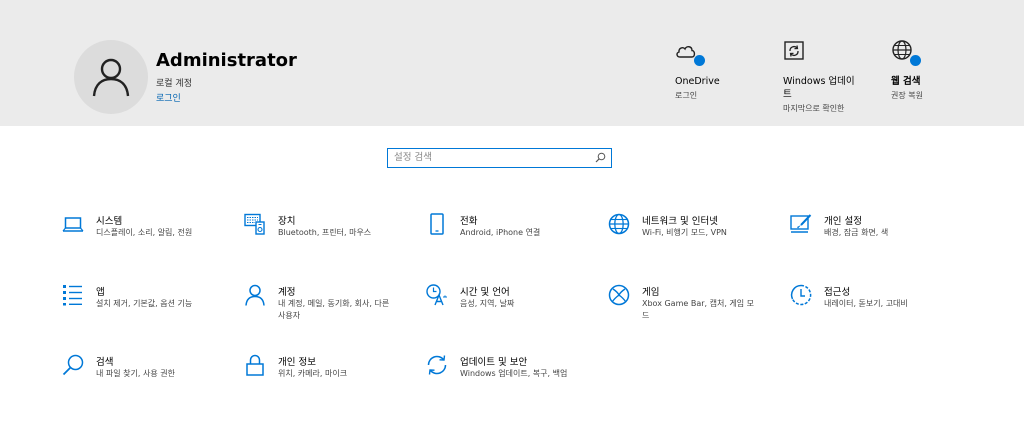 Image resolution: width=1024 pixels, height=427 pixels. What do you see at coordinates (698, 309) in the screenshot?
I see `category-subtitle: Xbox Game Bar, 캡처, 게임 모드` at bounding box center [698, 309].